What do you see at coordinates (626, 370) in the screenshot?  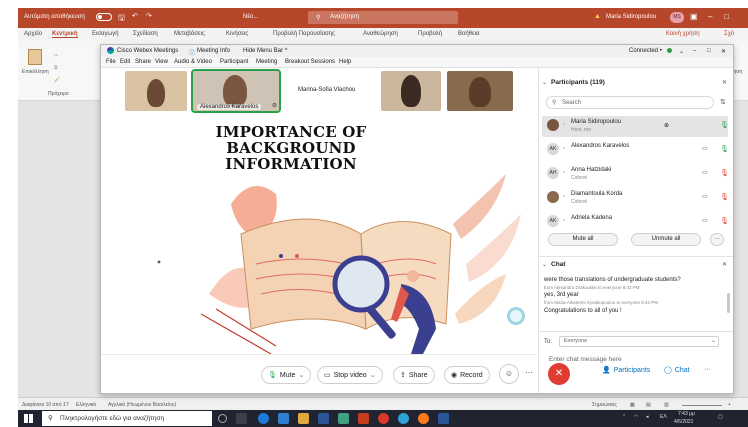 I see `participants-tab-button: 👤 Participants` at bounding box center [626, 370].